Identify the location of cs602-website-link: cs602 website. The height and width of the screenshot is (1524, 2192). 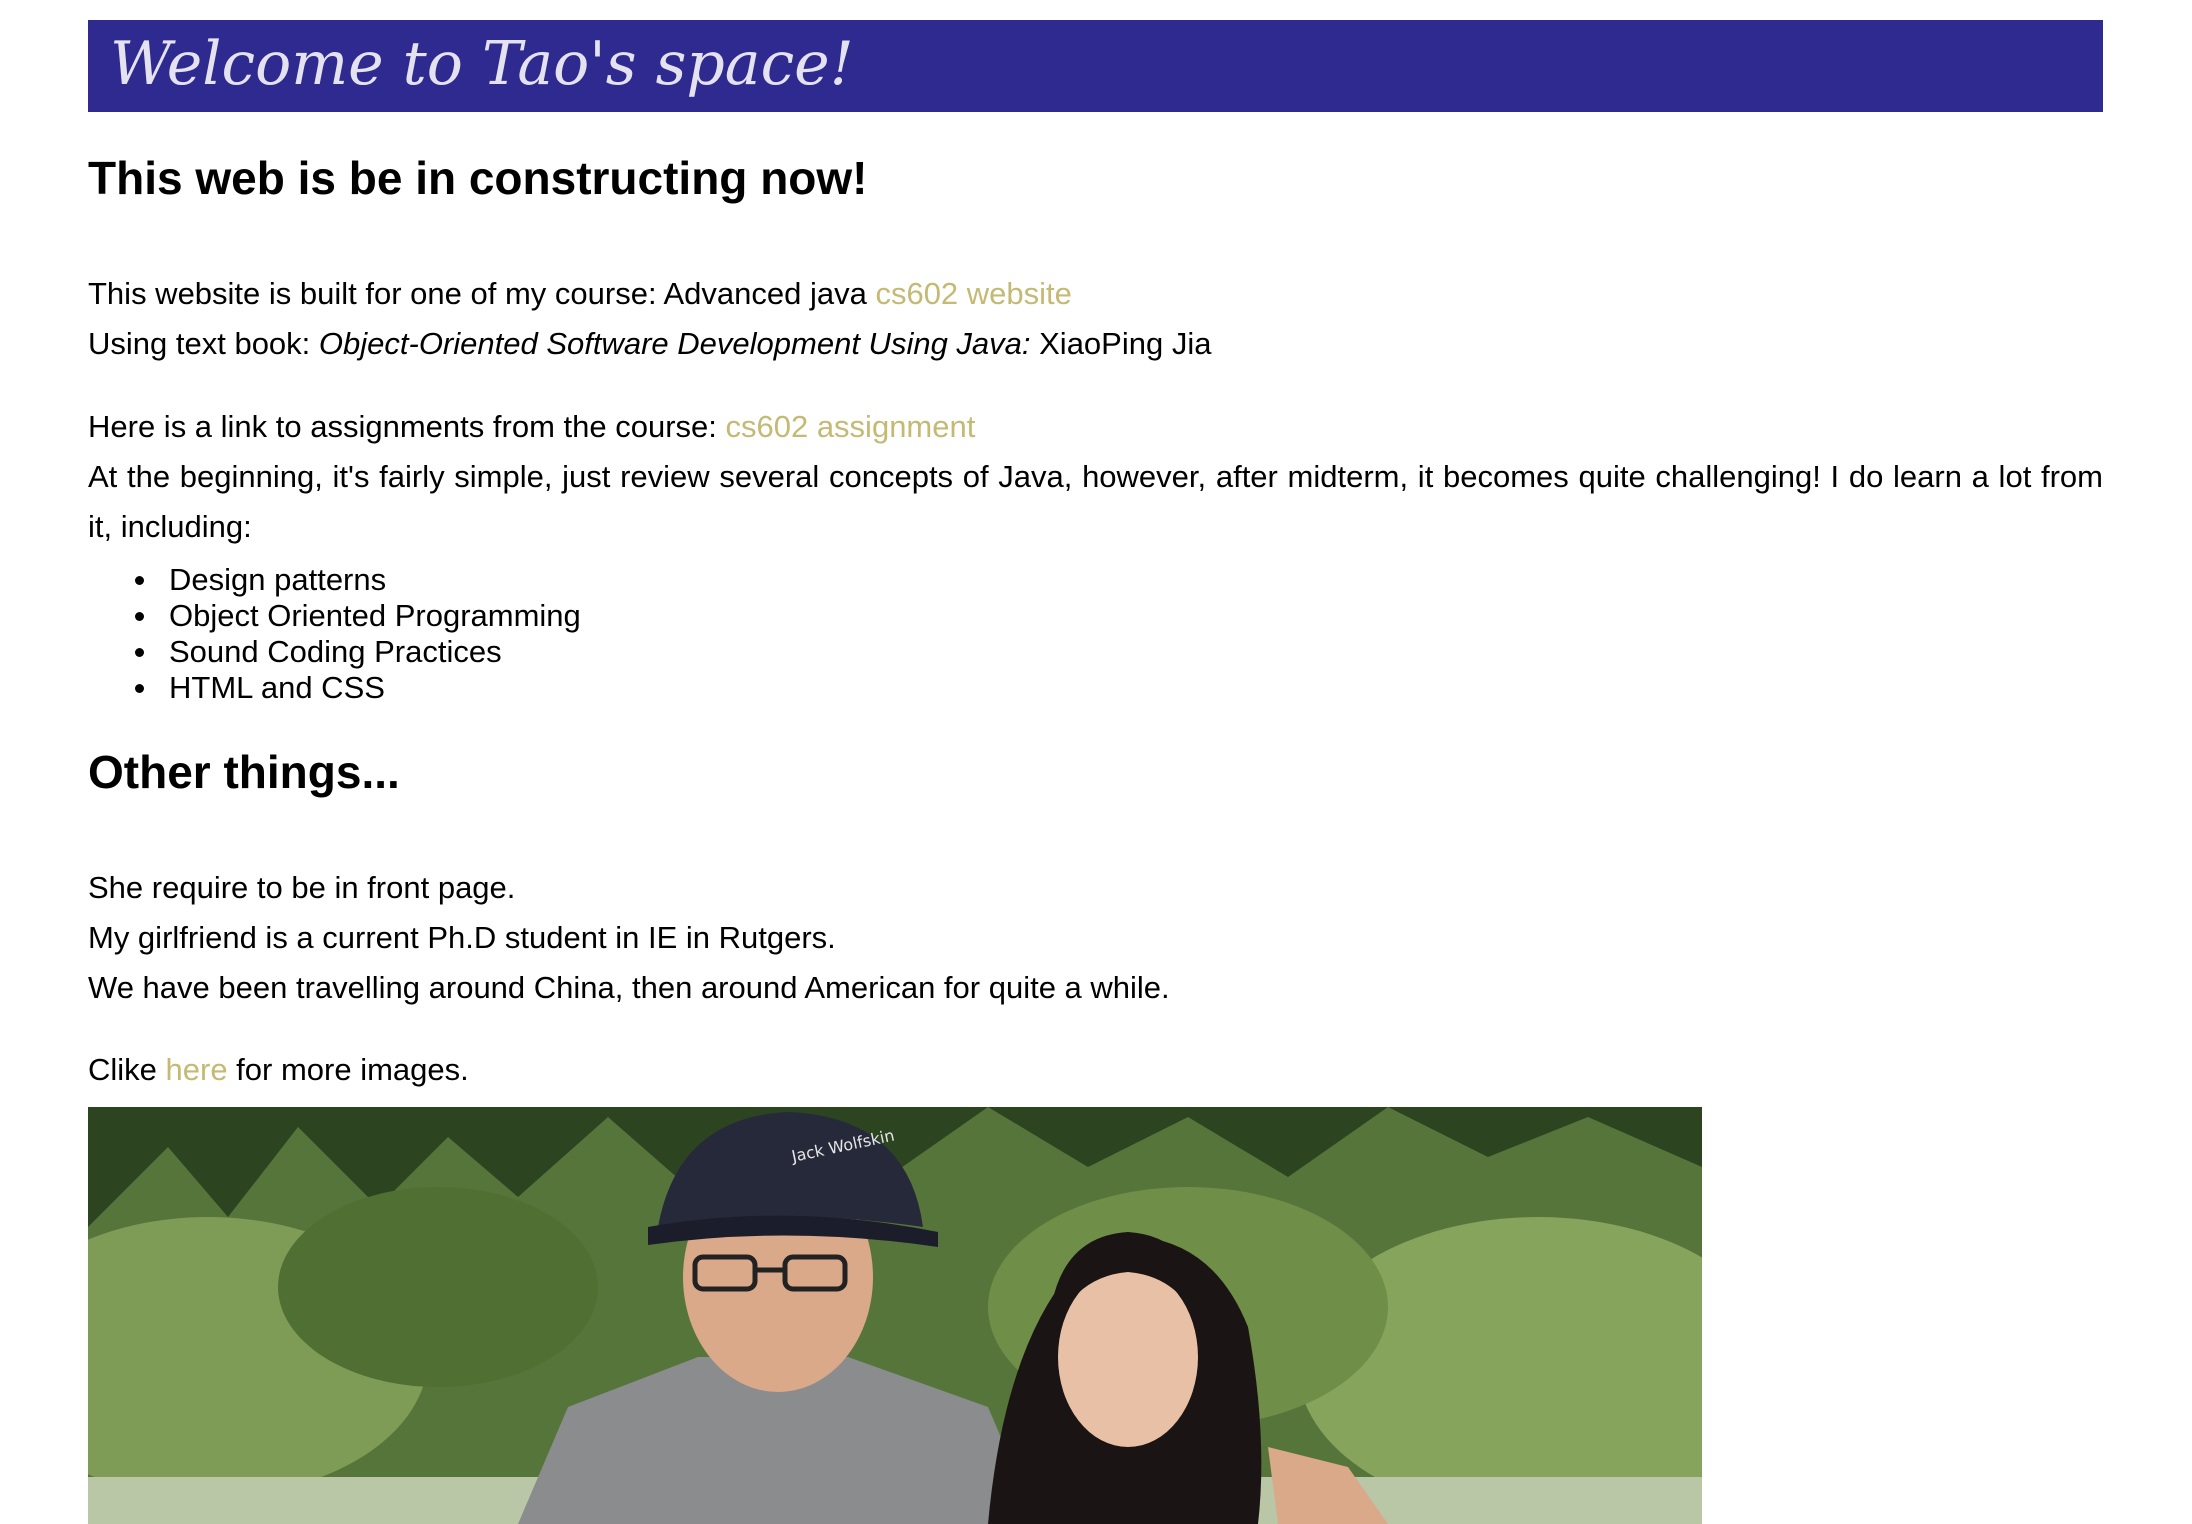
(973, 293).